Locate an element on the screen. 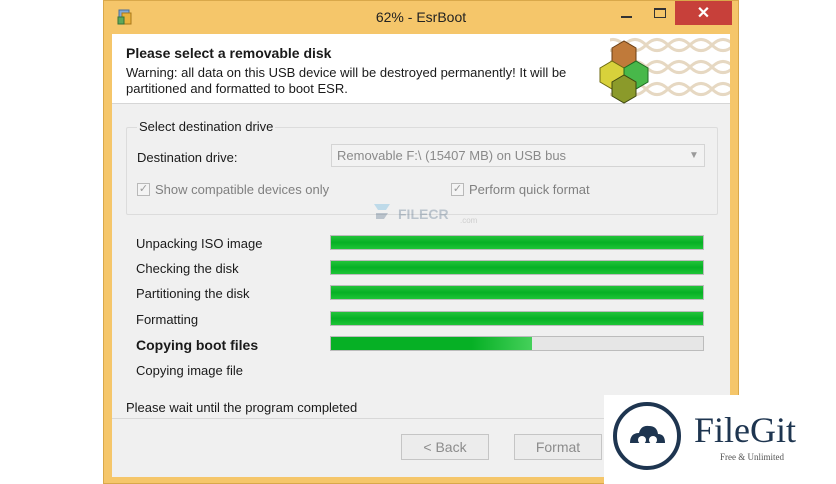 The height and width of the screenshot is (484, 836). progress-bar-unpacking is located at coordinates (517, 242).